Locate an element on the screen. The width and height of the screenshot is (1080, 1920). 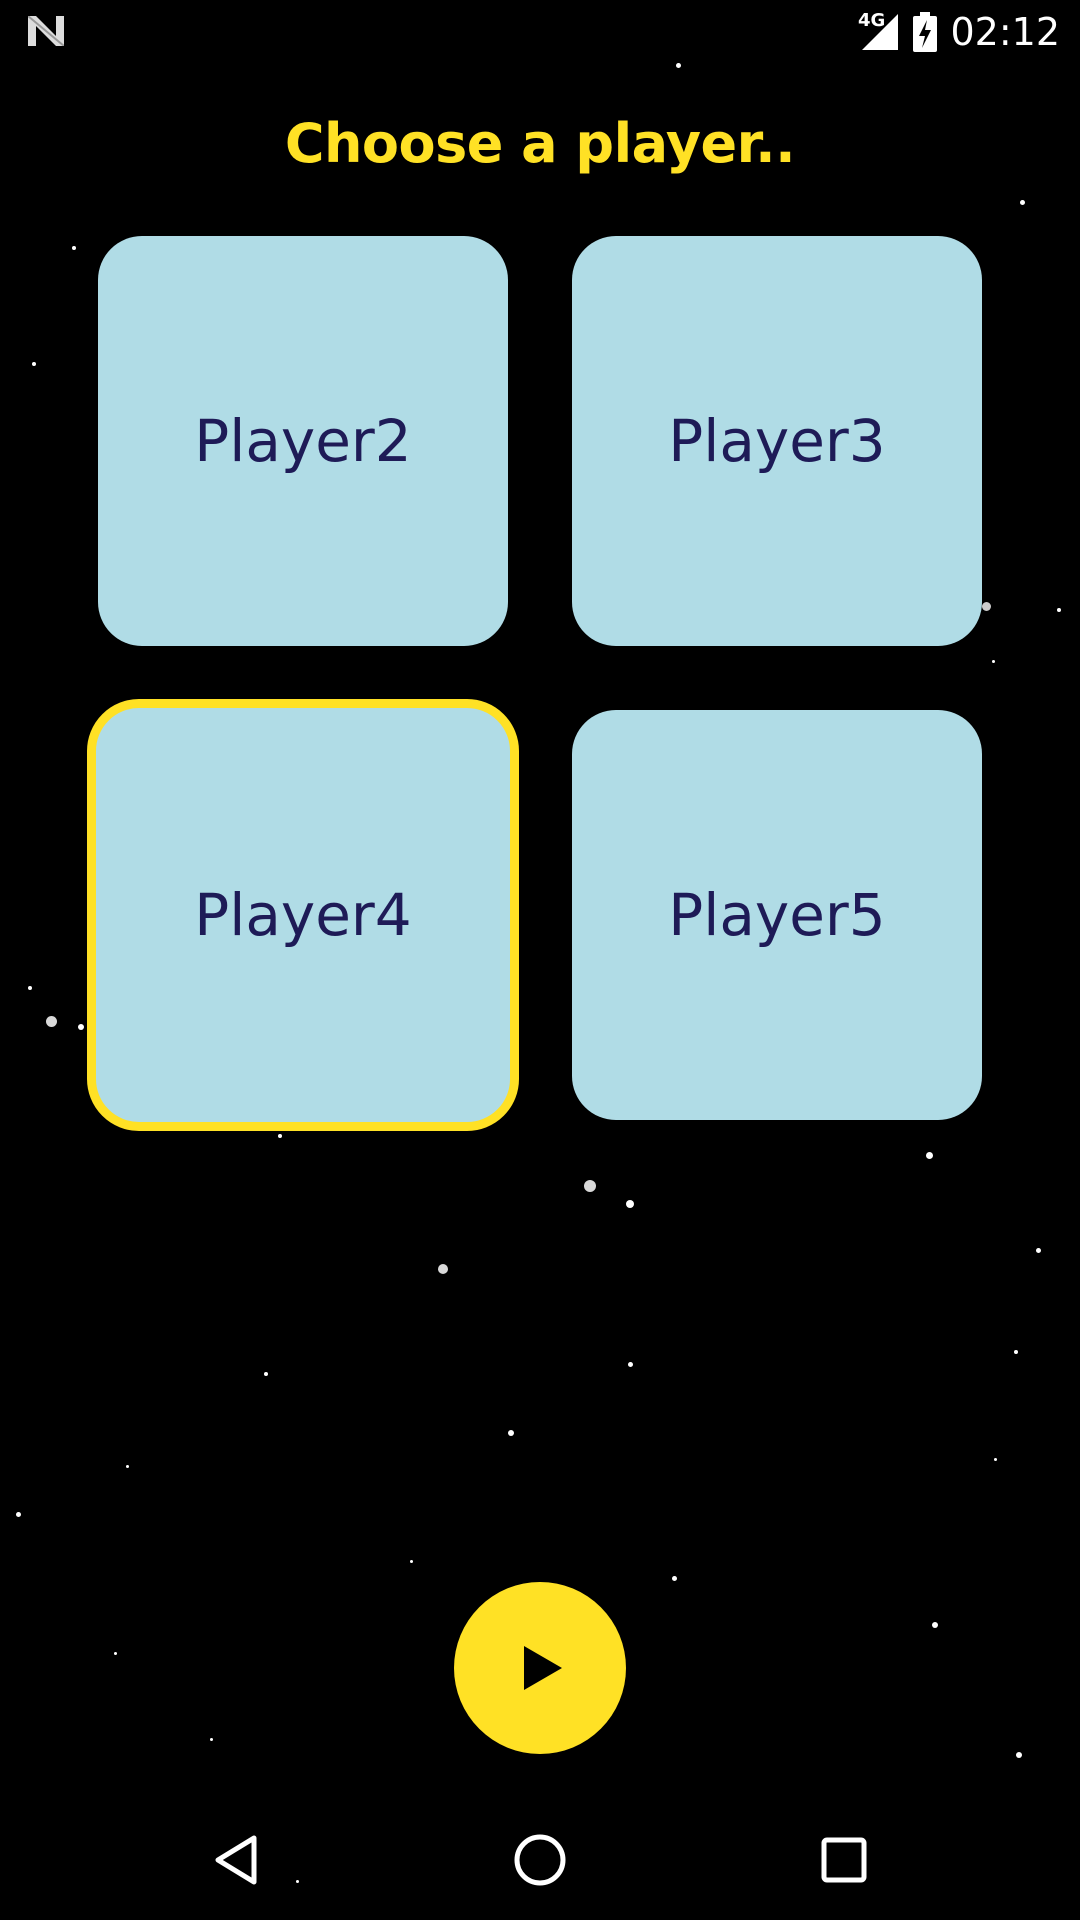
player-tile-4-selected: Player4 is located at coordinates (303, 915).